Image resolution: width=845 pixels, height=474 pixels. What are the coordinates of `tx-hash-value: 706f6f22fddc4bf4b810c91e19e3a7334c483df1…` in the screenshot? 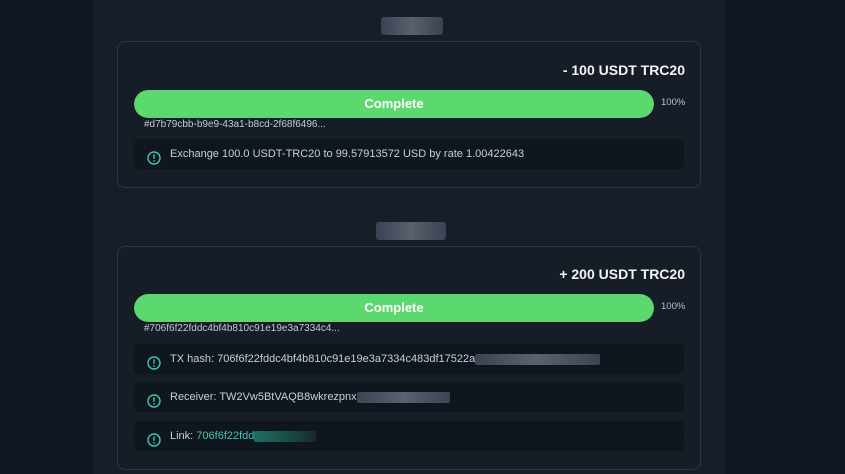 It's located at (346, 359).